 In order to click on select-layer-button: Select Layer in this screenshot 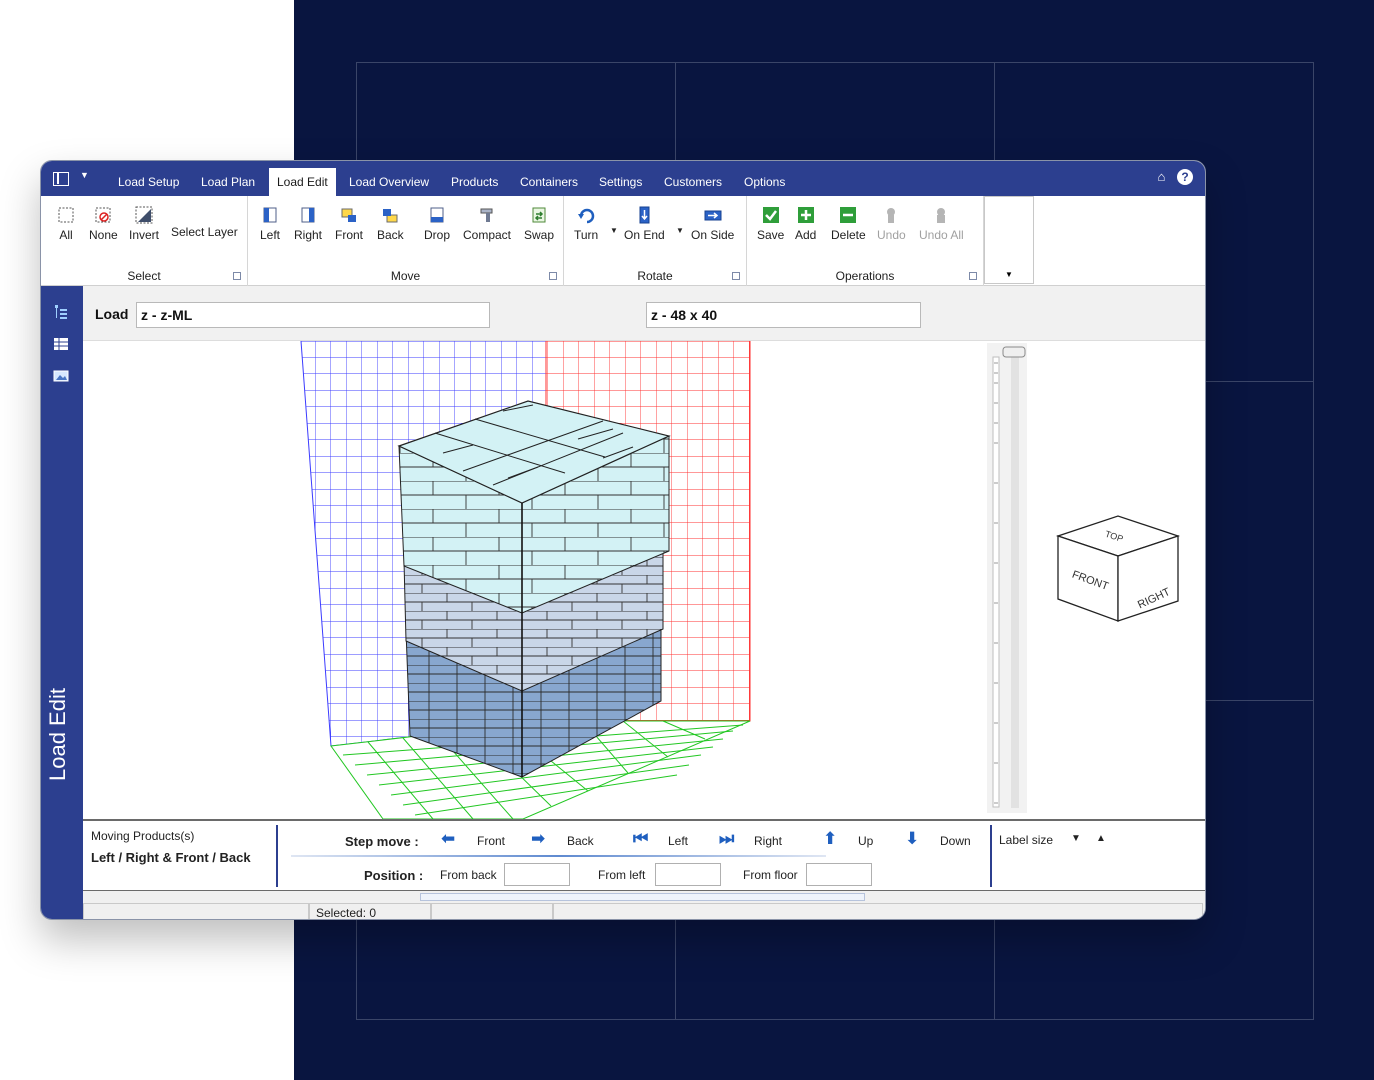, I will do `click(204, 232)`.